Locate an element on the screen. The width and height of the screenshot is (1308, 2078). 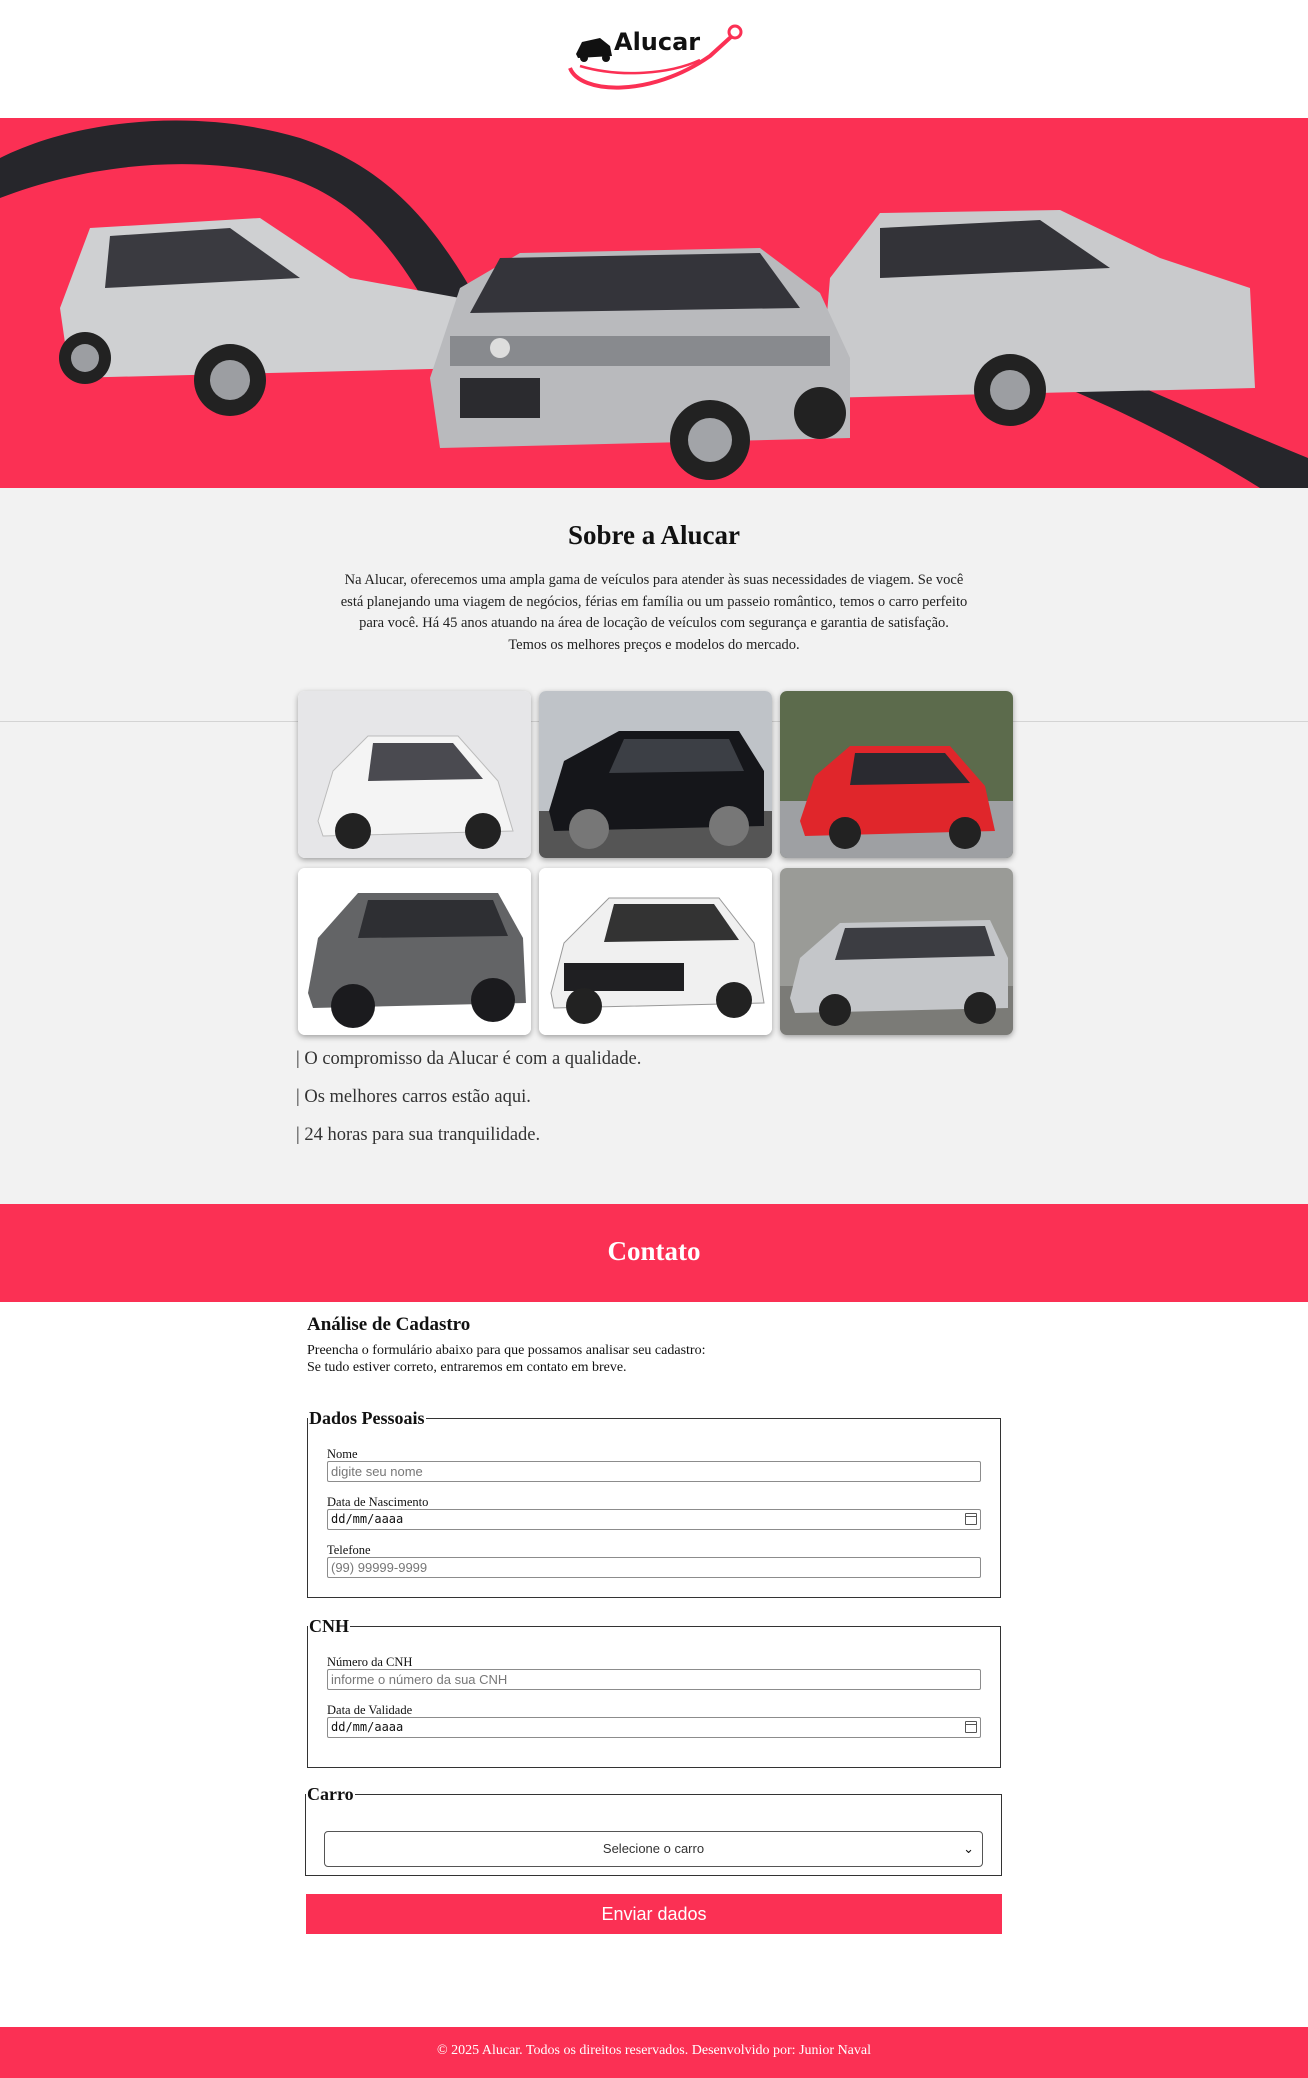
gallery-card-red-hatch is located at coordinates (896, 774).